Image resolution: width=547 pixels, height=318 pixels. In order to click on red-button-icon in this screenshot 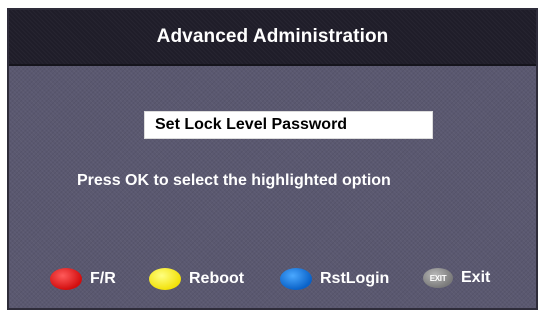, I will do `click(66, 279)`.